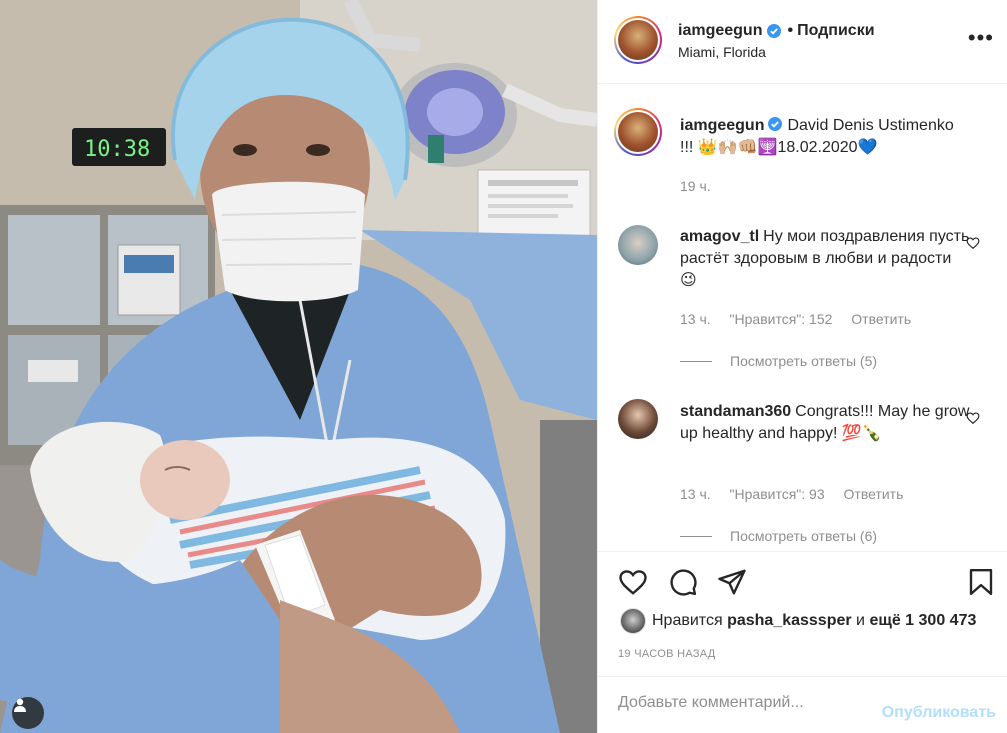  I want to click on author-line: iamgeegun • Подписки, so click(776, 31).